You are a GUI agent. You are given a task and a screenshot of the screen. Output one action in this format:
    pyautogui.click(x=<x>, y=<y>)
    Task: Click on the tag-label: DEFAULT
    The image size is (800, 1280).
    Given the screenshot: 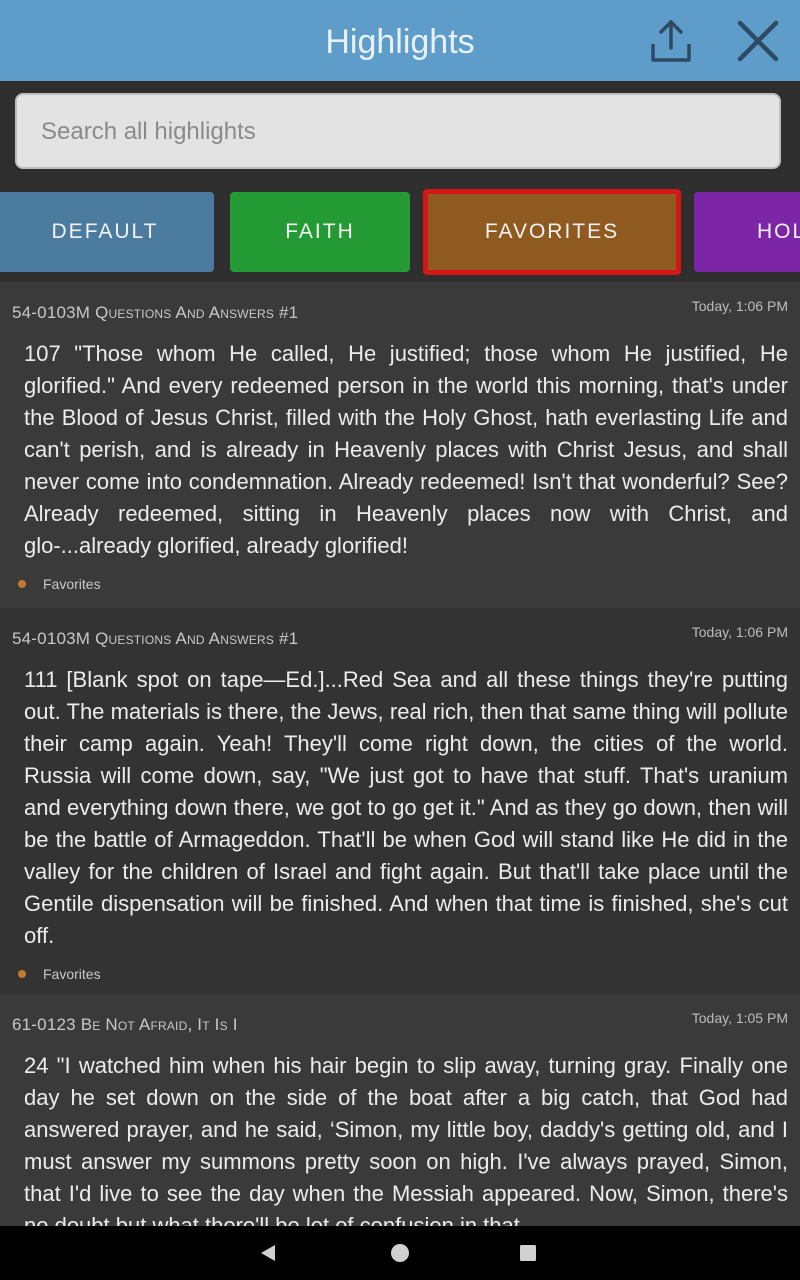 What is the action you would take?
    pyautogui.click(x=105, y=231)
    